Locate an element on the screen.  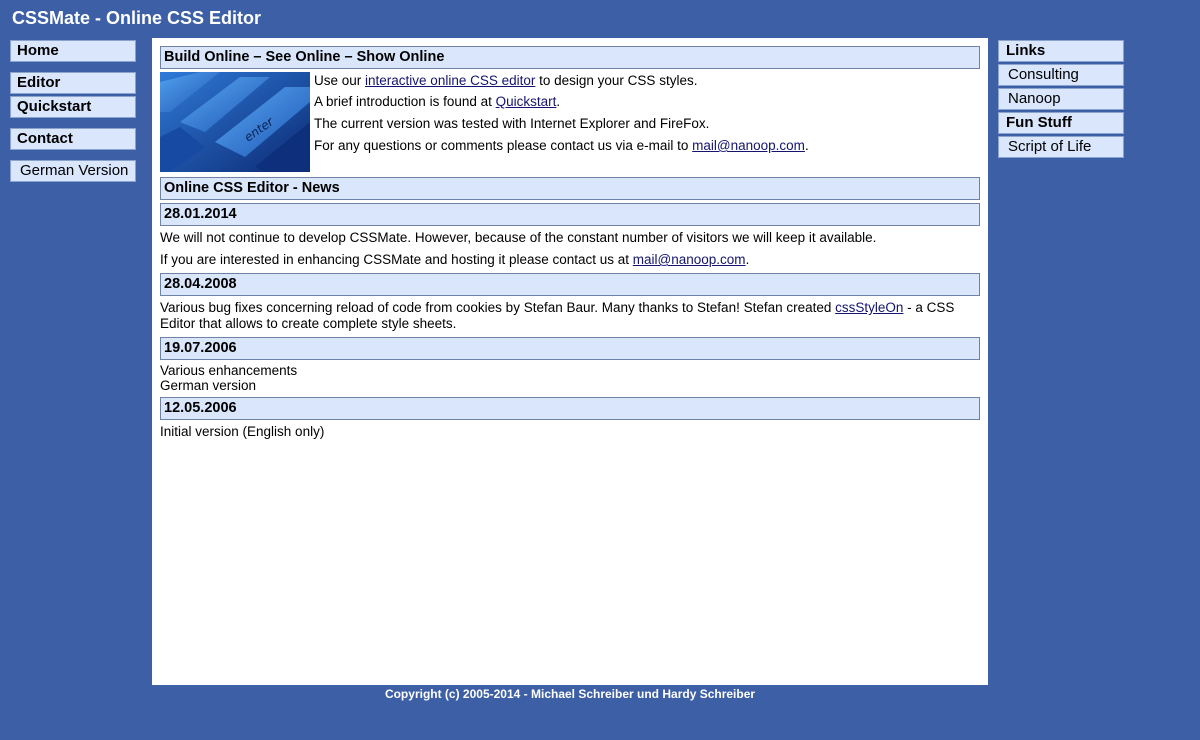
fun-stuff-heading: Fun Stuff is located at coordinates (1061, 123).